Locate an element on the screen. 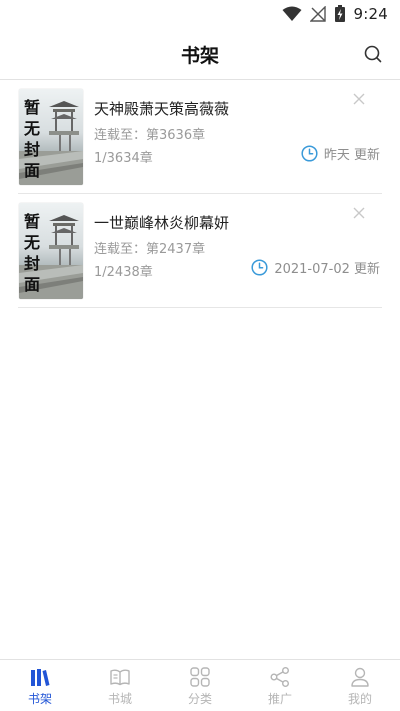  bottom-tab-bar: 书架 书城 分类 推广 我的 is located at coordinates (200, 685).